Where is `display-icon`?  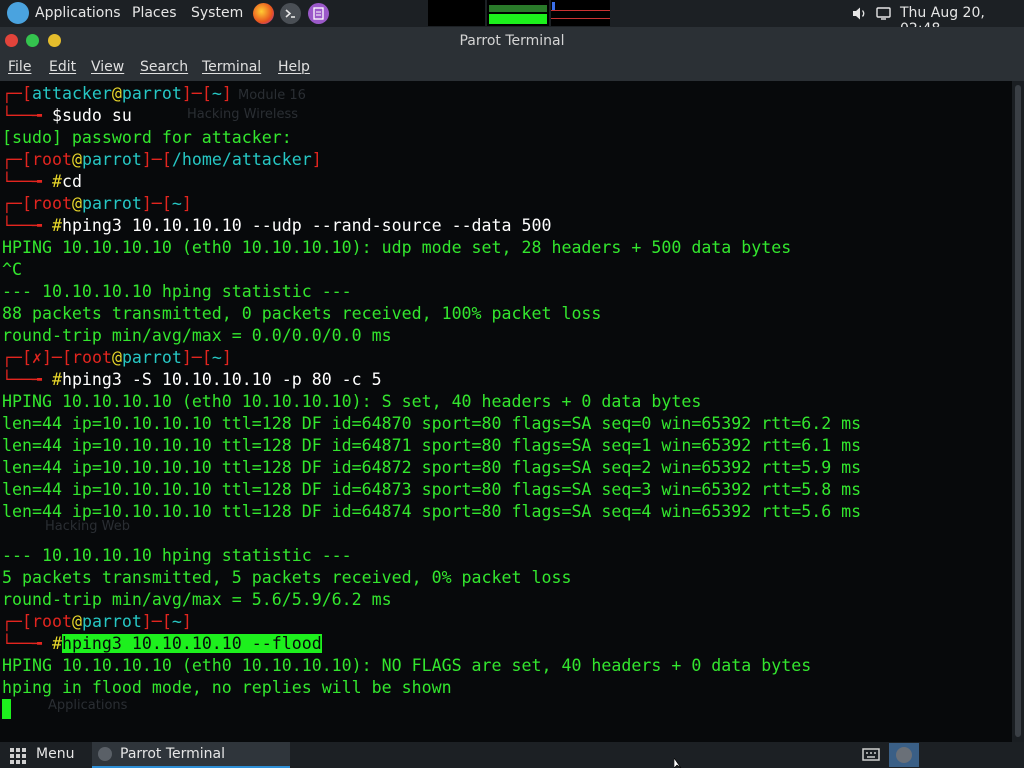
display-icon is located at coordinates (883, 15).